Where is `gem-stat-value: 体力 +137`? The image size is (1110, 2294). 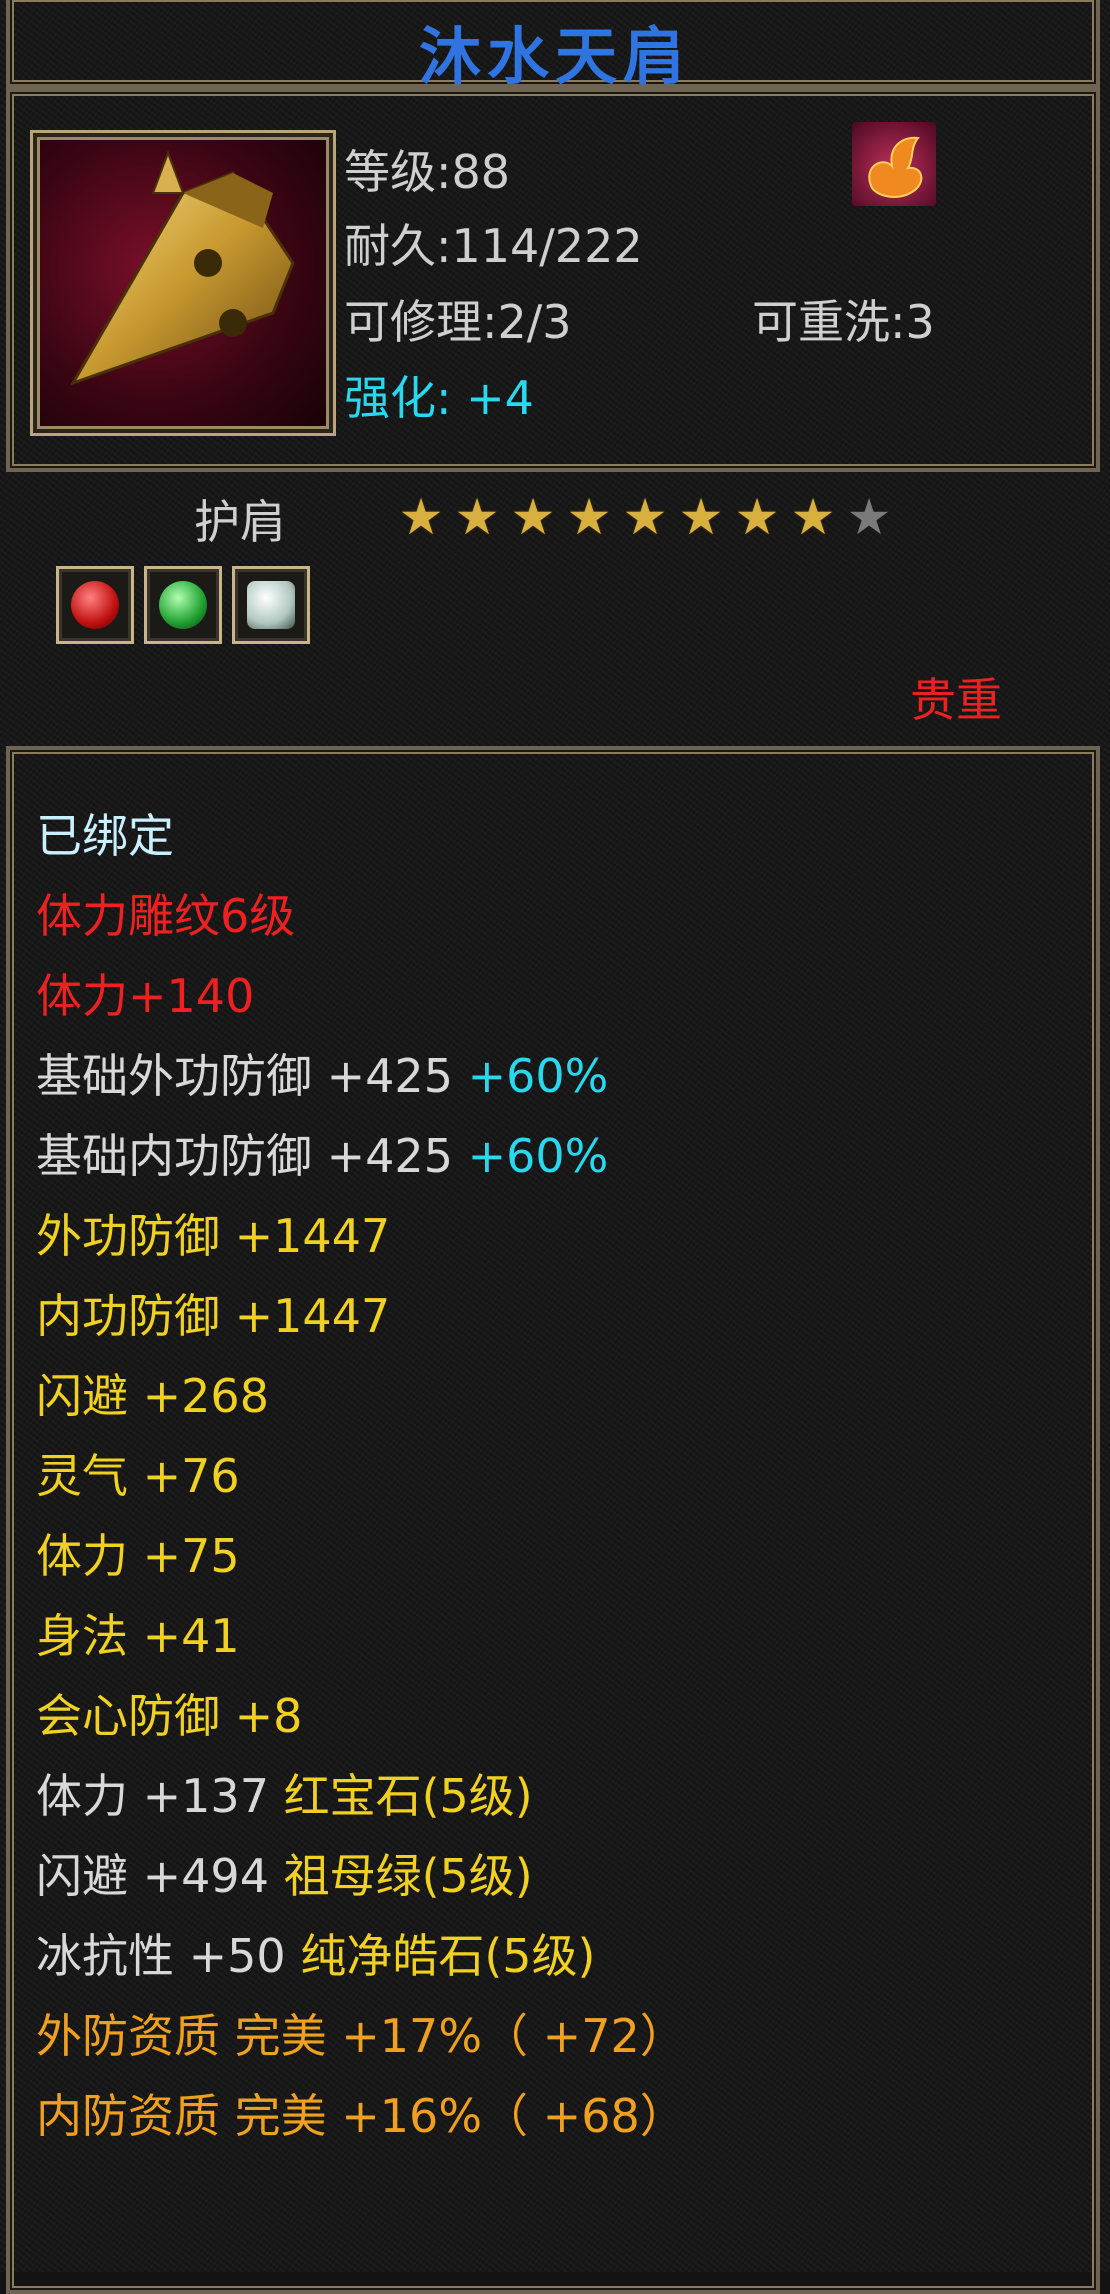 gem-stat-value: 体力 +137 is located at coordinates (152, 1796).